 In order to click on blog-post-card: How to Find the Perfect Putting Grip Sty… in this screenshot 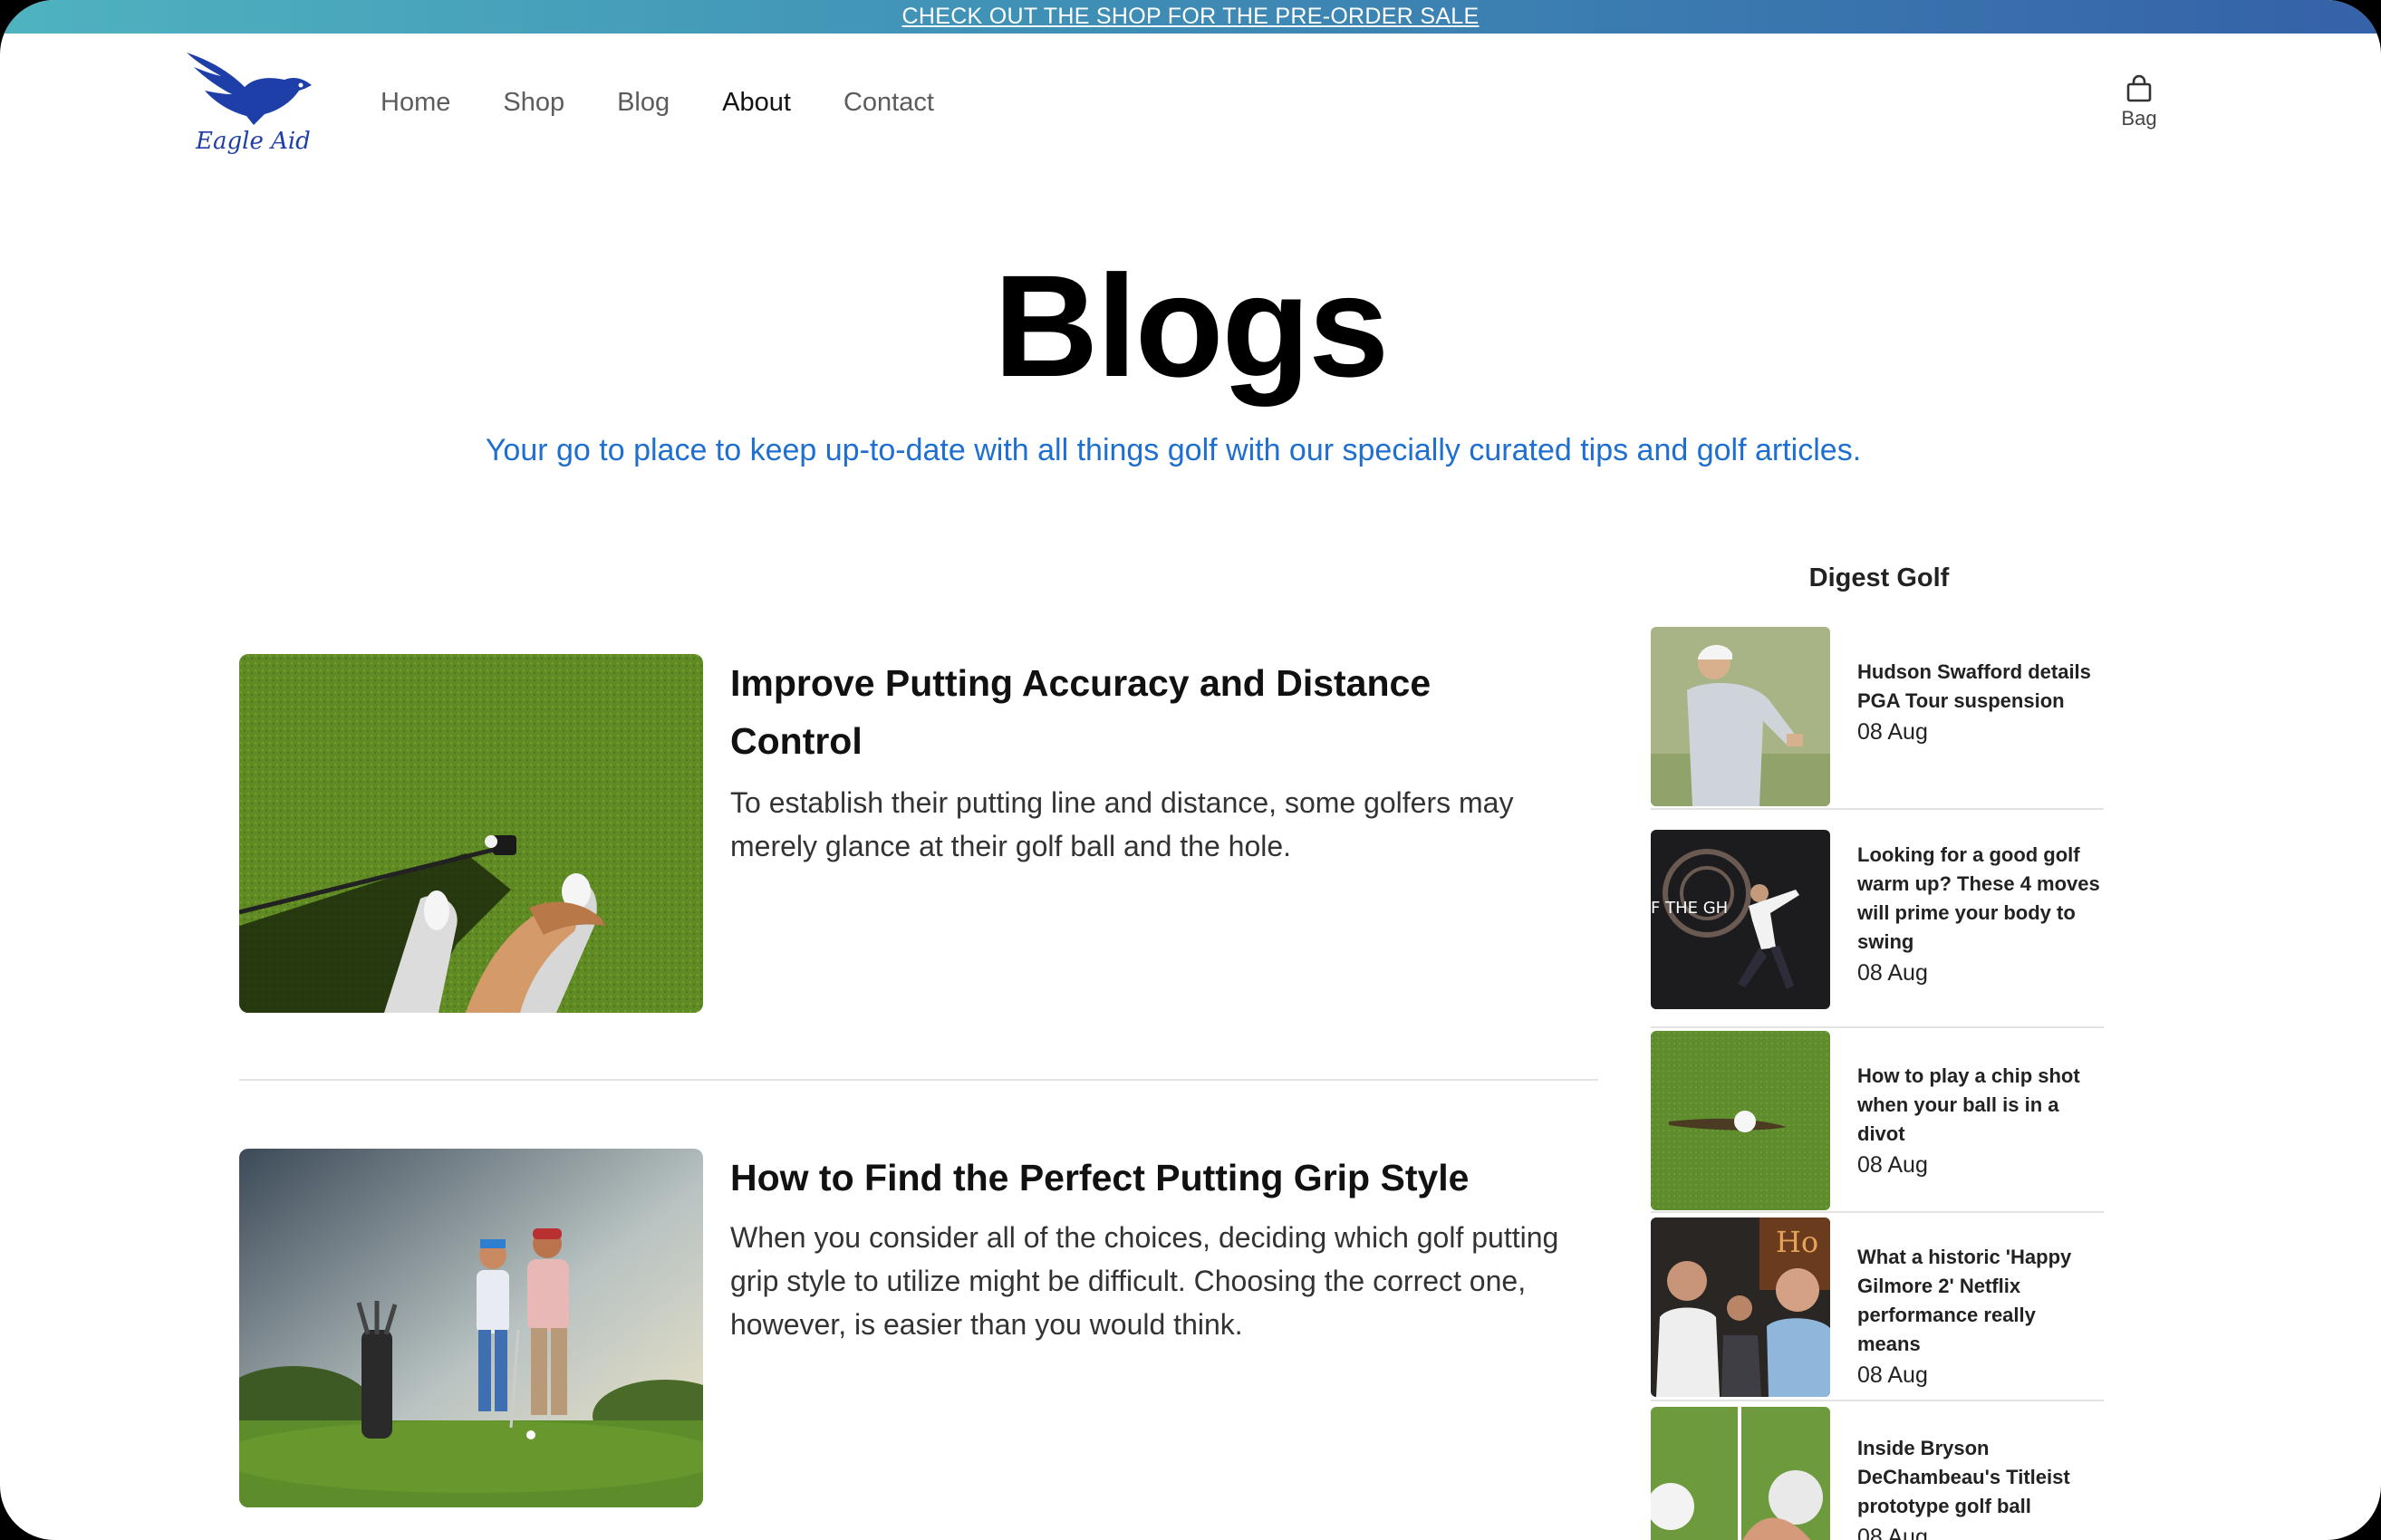, I will do `click(918, 1330)`.